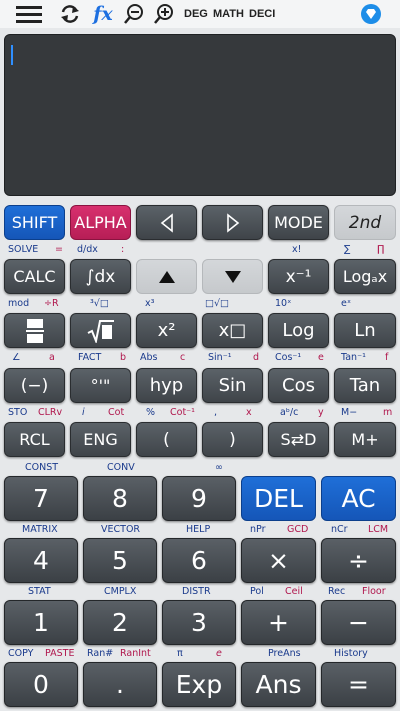 Image resolution: width=400 pixels, height=711 pixels. I want to click on cursor-left-key, so click(166, 222).